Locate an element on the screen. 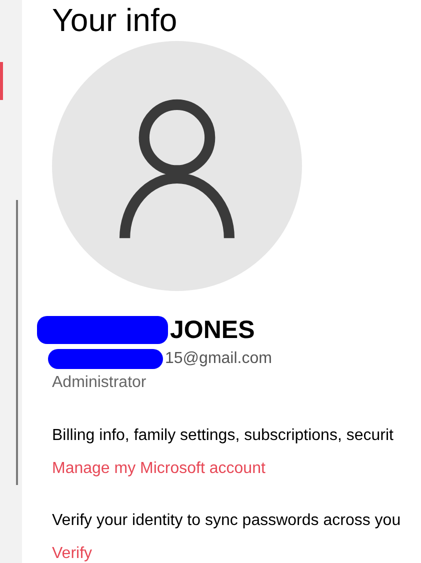  page-title: Your info is located at coordinates (115, 20).